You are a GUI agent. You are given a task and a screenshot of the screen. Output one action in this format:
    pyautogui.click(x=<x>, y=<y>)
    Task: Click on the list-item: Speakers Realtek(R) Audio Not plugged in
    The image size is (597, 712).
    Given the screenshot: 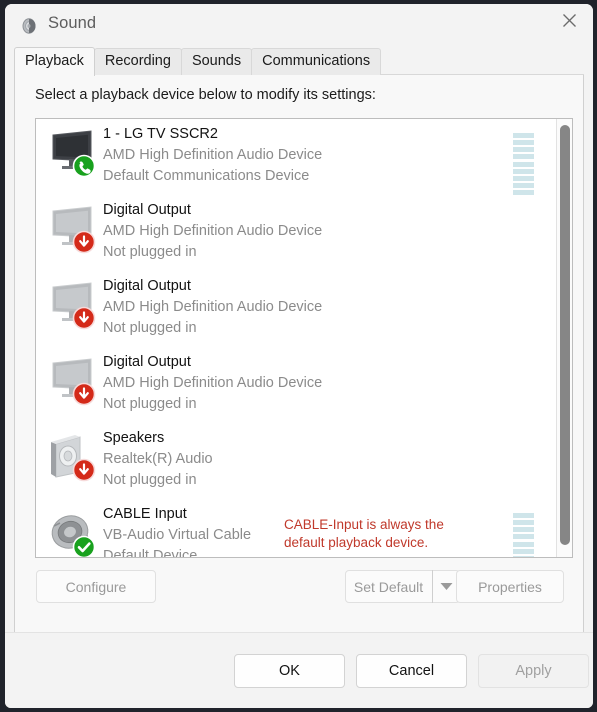 What is the action you would take?
    pyautogui.click(x=296, y=461)
    